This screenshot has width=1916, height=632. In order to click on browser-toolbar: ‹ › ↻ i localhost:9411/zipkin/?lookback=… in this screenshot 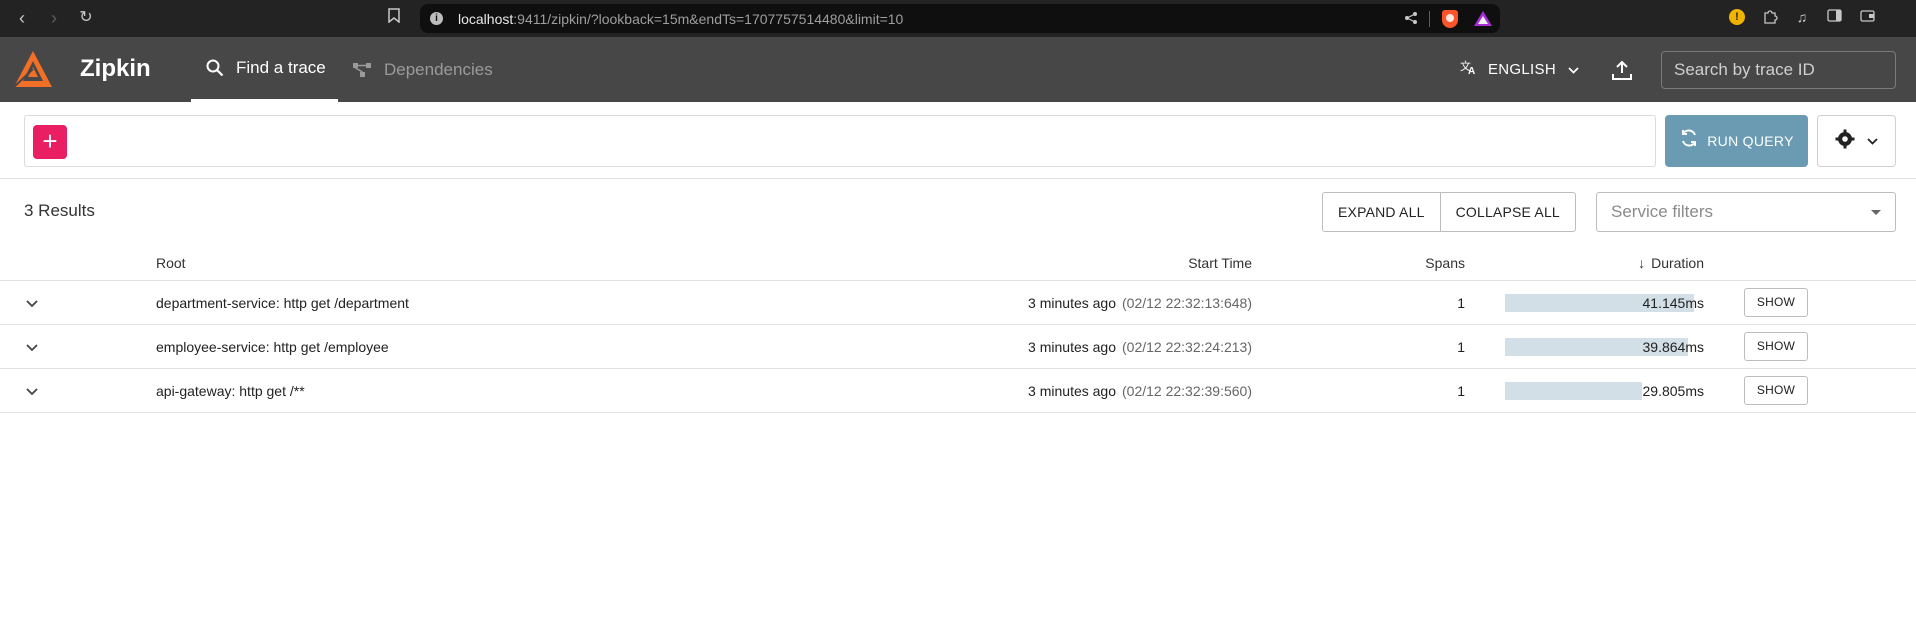, I will do `click(958, 18)`.